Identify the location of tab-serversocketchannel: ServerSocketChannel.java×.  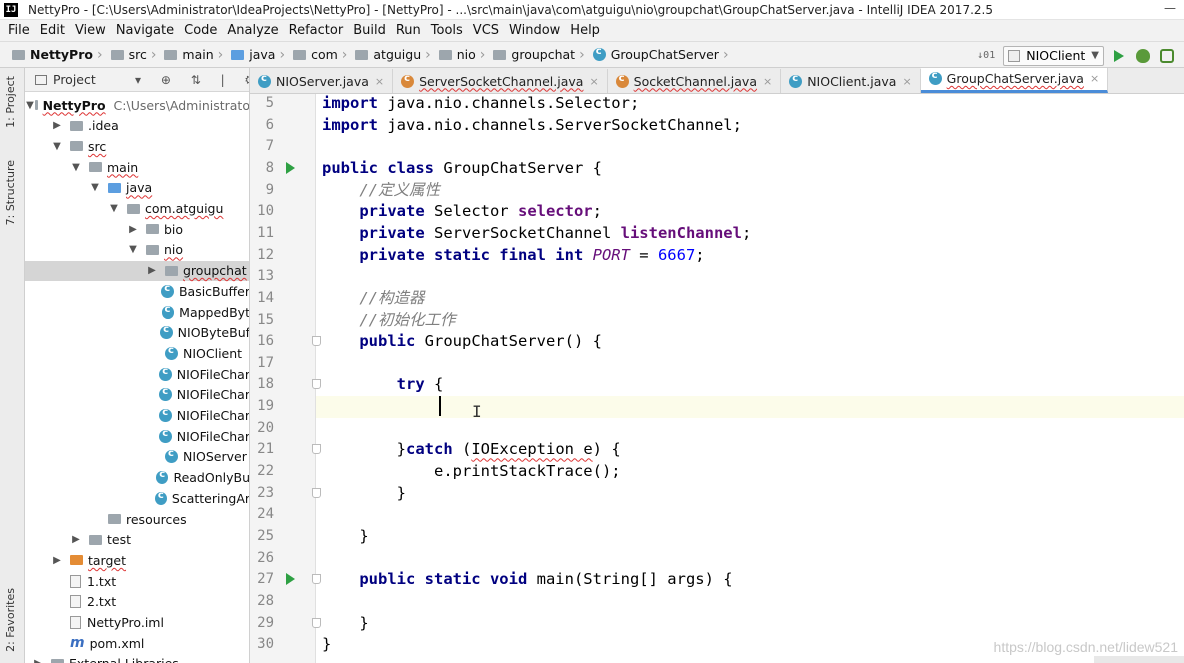
(500, 81).